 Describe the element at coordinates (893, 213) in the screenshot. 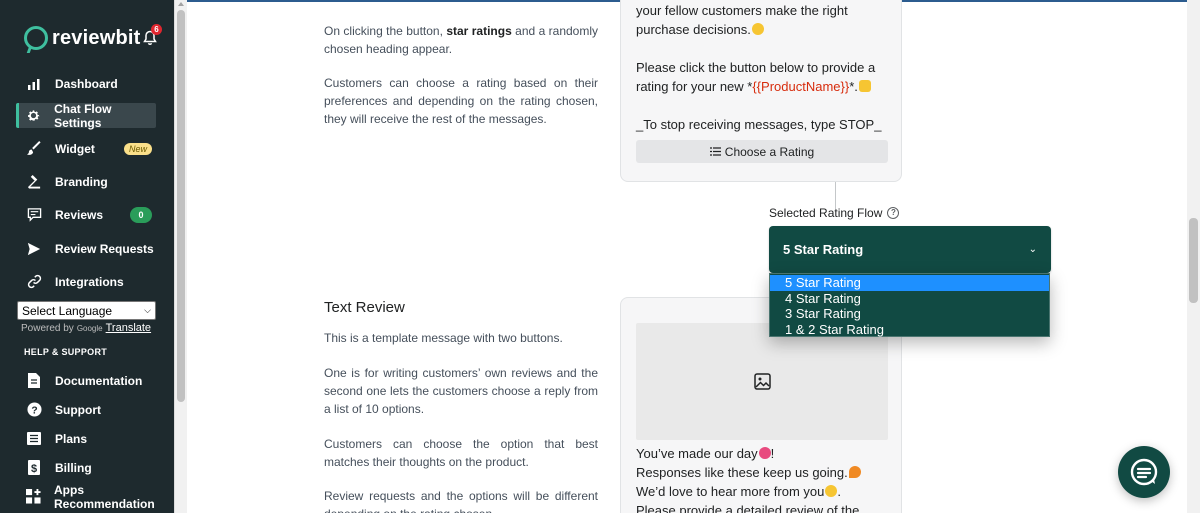

I see `help-icon: ?` at that location.